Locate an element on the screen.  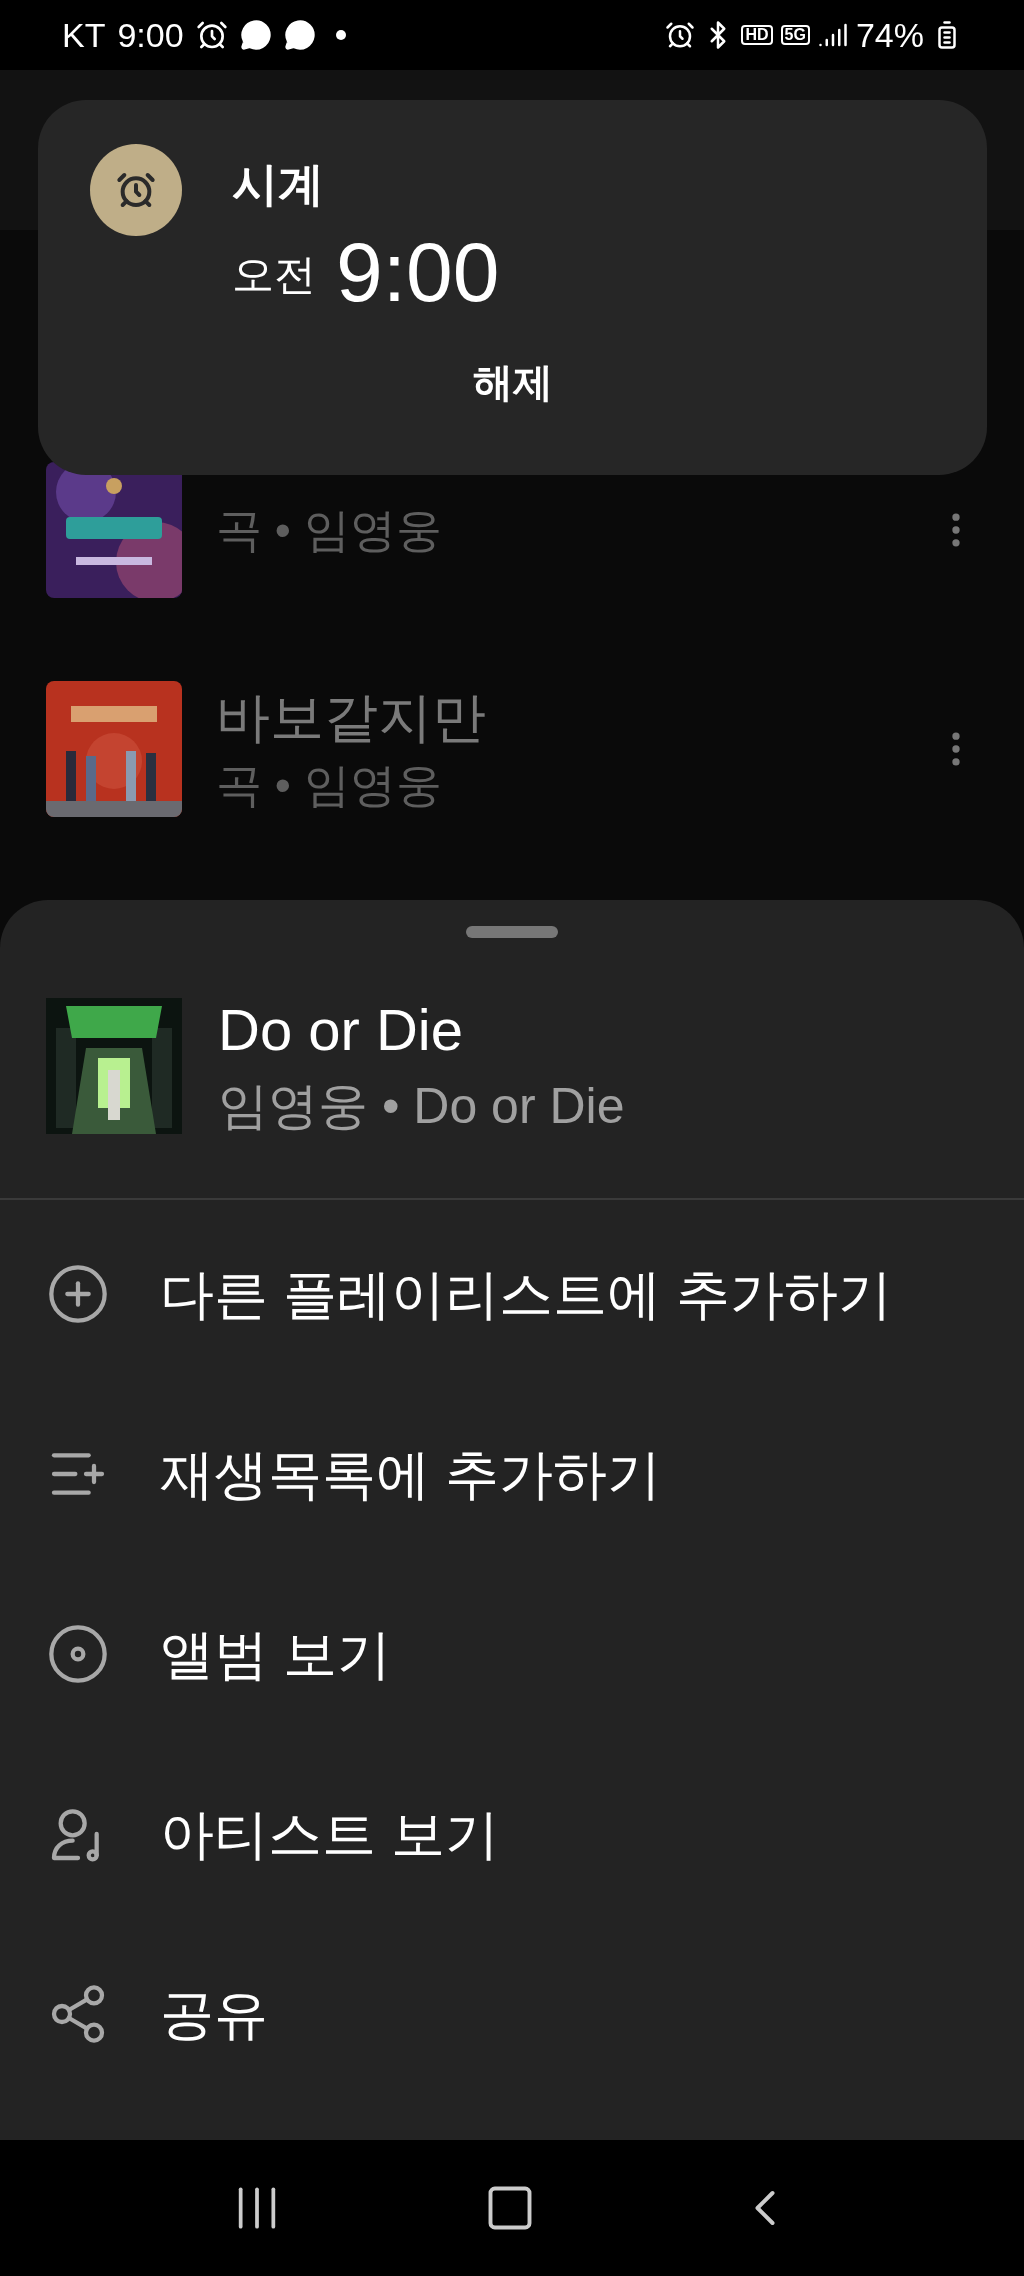
menu-item-label: 아티스트 보기 is located at coordinates (329, 1834).